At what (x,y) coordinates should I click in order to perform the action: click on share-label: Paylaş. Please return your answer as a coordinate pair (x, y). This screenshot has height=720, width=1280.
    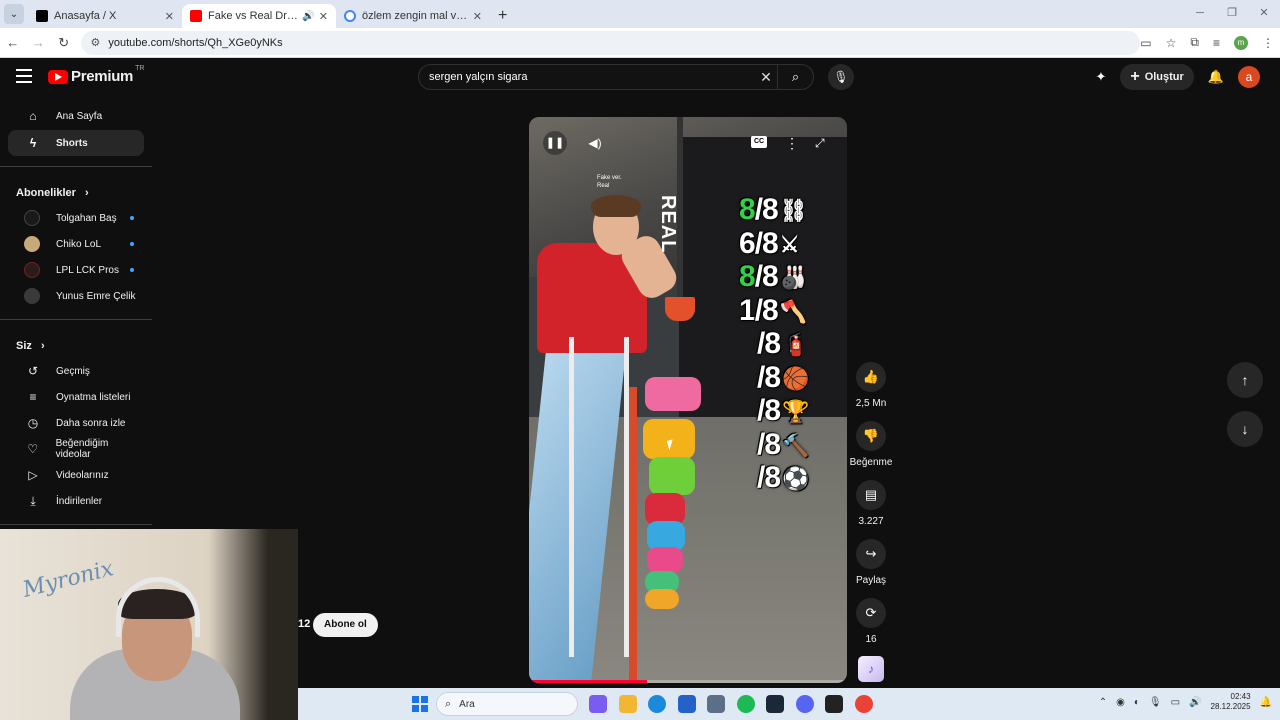
    Looking at the image, I should click on (870, 580).